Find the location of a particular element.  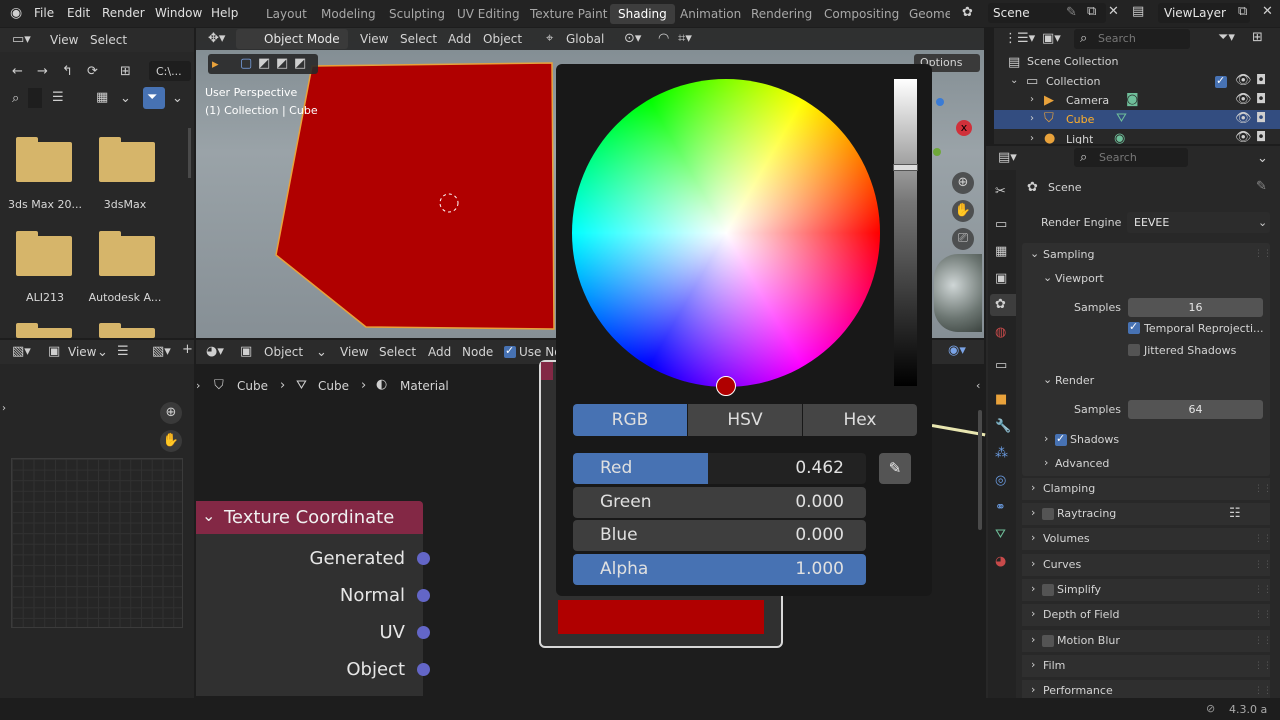

new-image-icon: + is located at coordinates (187, 349).